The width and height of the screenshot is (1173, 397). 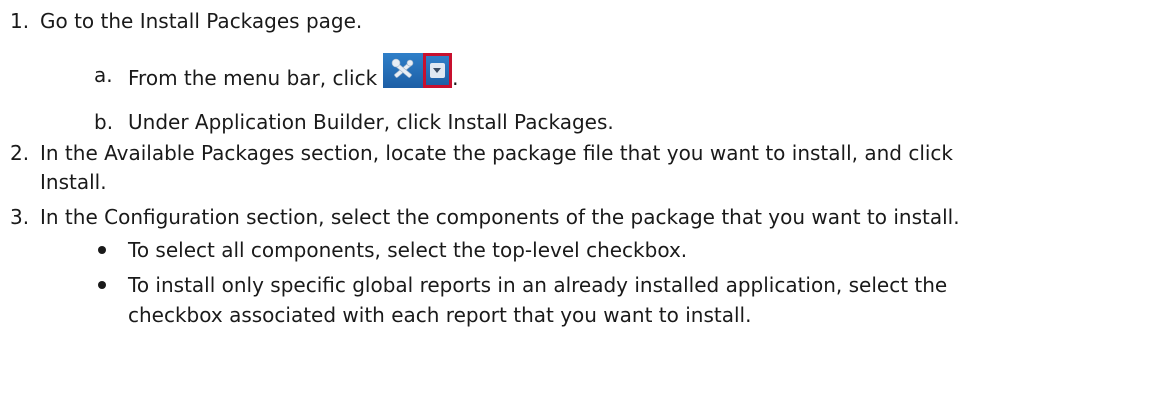 What do you see at coordinates (73, 182) in the screenshot?
I see `step-2-text-line2: Install.` at bounding box center [73, 182].